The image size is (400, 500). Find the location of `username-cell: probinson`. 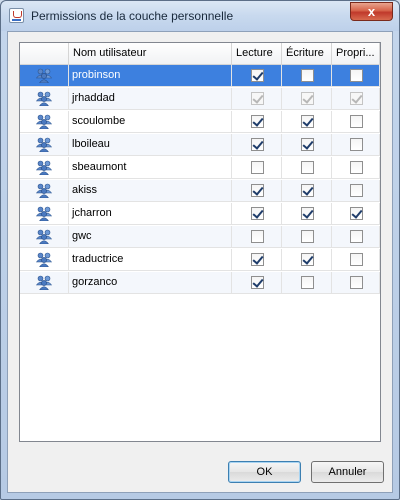

username-cell: probinson is located at coordinates (150, 75).